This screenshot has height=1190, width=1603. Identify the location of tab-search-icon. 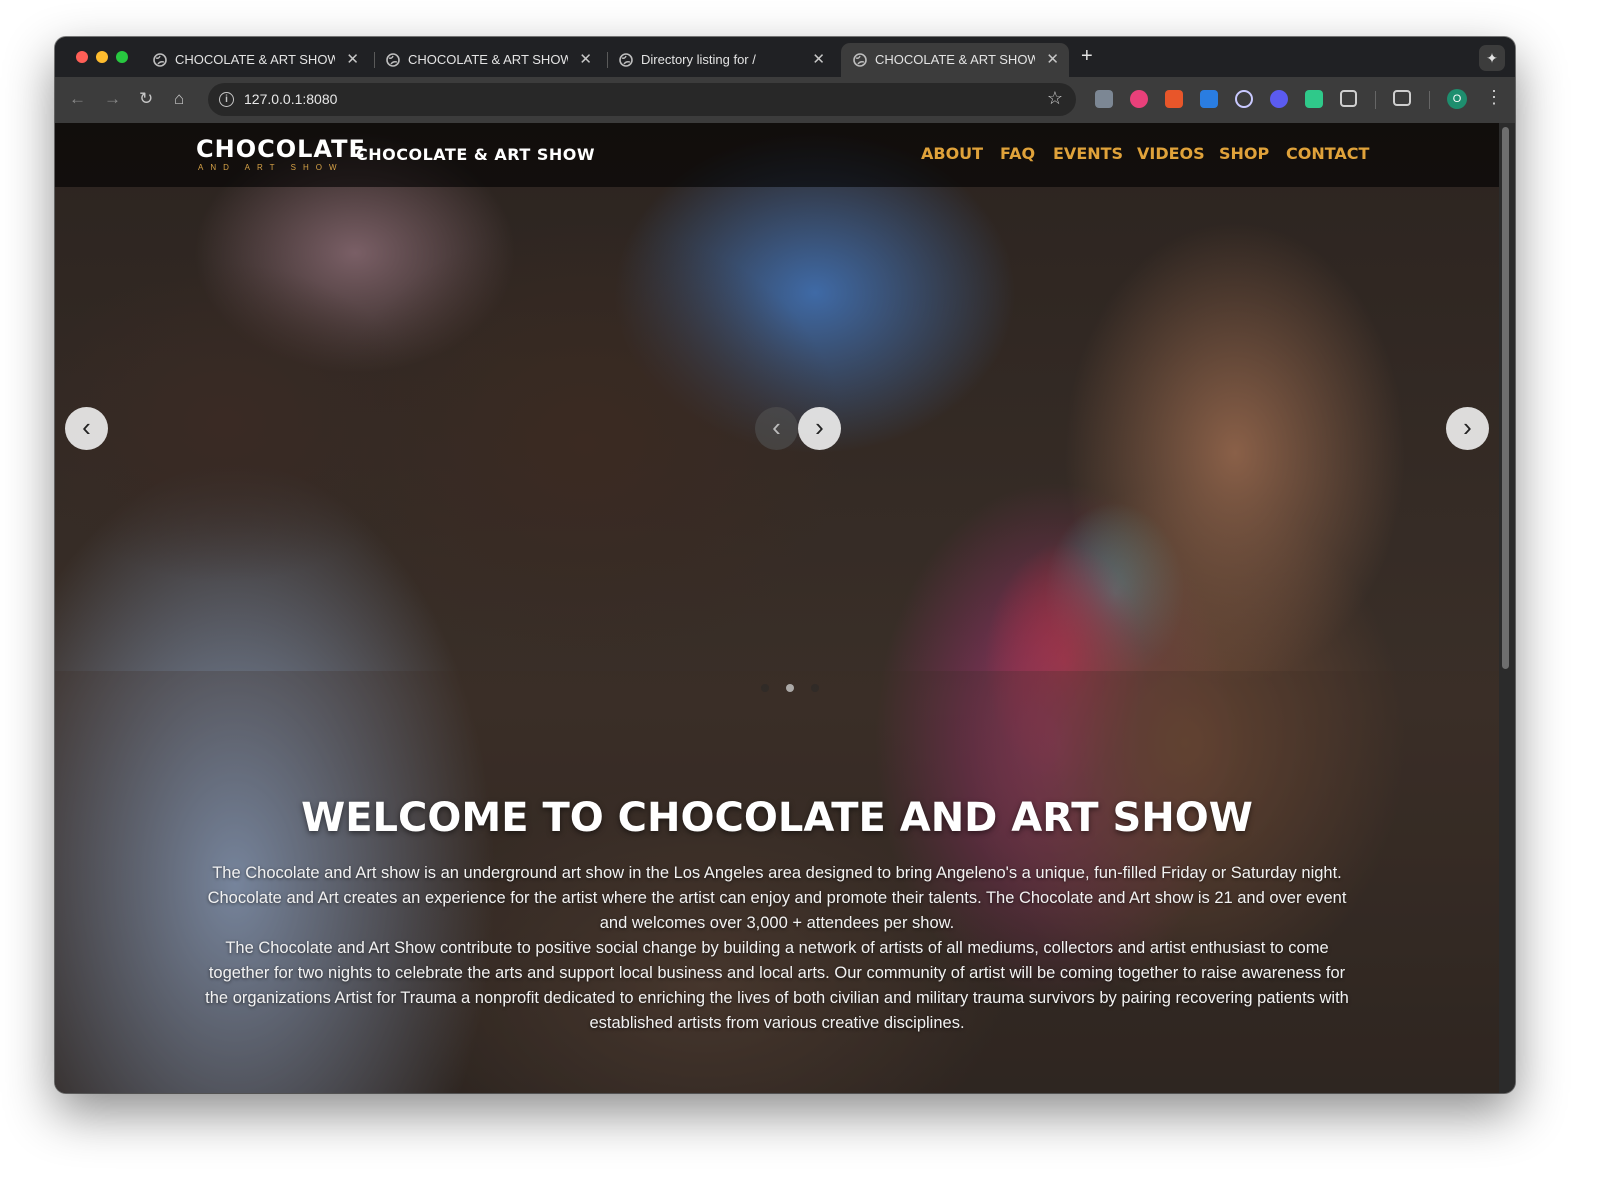
(1402, 98).